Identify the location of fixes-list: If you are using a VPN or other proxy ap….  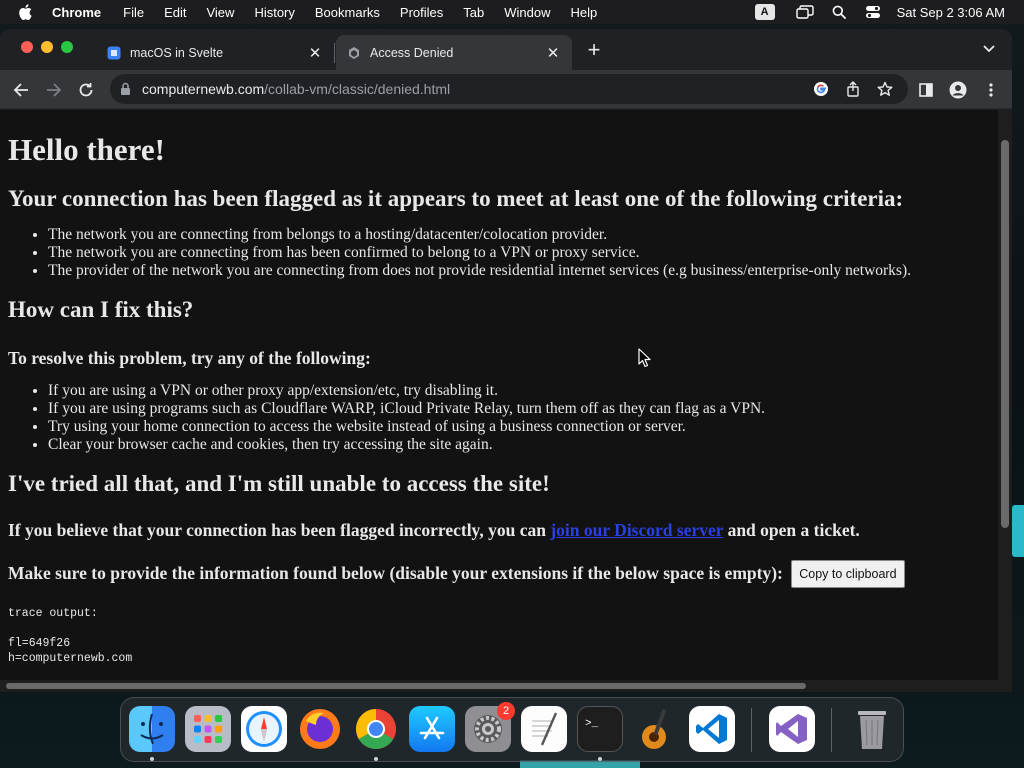
(518, 418).